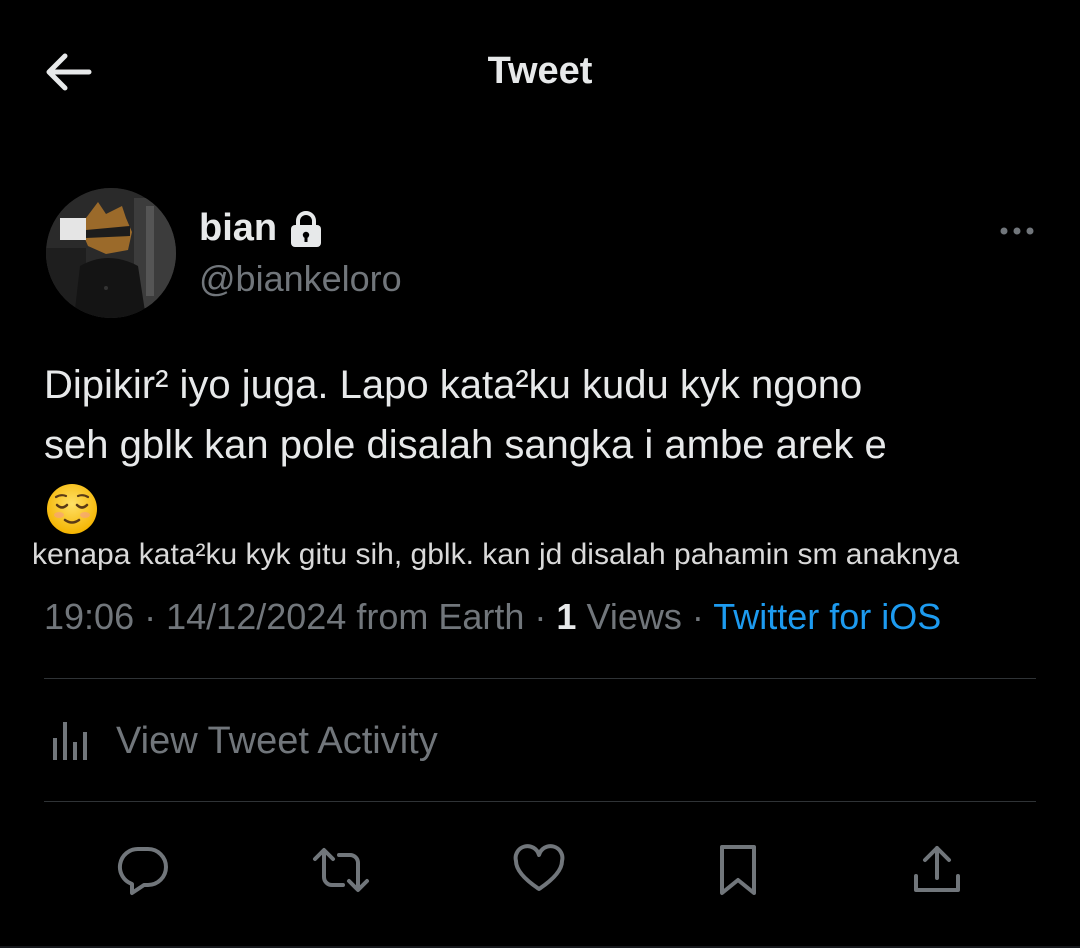 The width and height of the screenshot is (1080, 948). I want to click on page-title: Tweet, so click(540, 71).